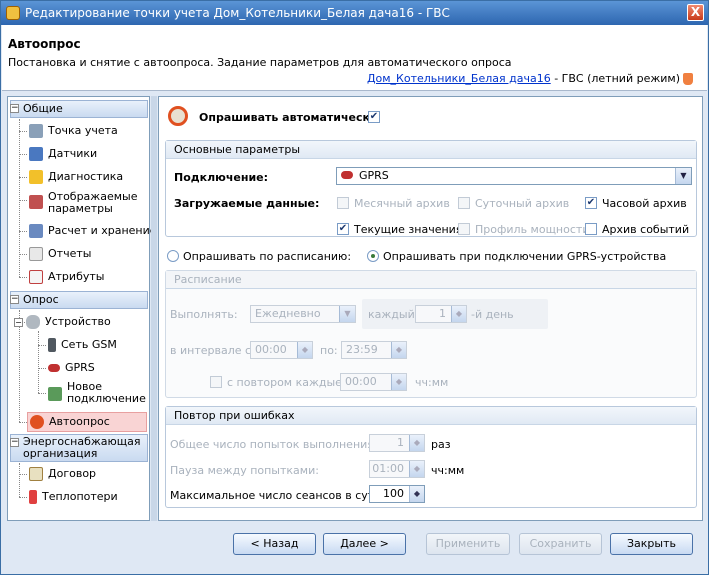 This screenshot has height=575, width=709. What do you see at coordinates (288, 117) in the screenshot?
I see `autopoll-label: Опрашивать автоматически` at bounding box center [288, 117].